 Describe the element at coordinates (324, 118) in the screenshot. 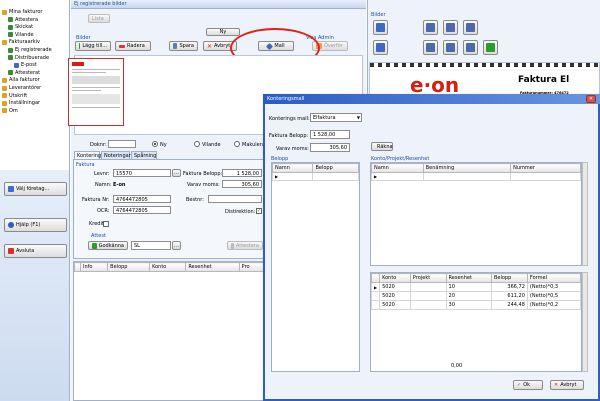

I see `dialog-mall-value: Elfaktura` at that location.